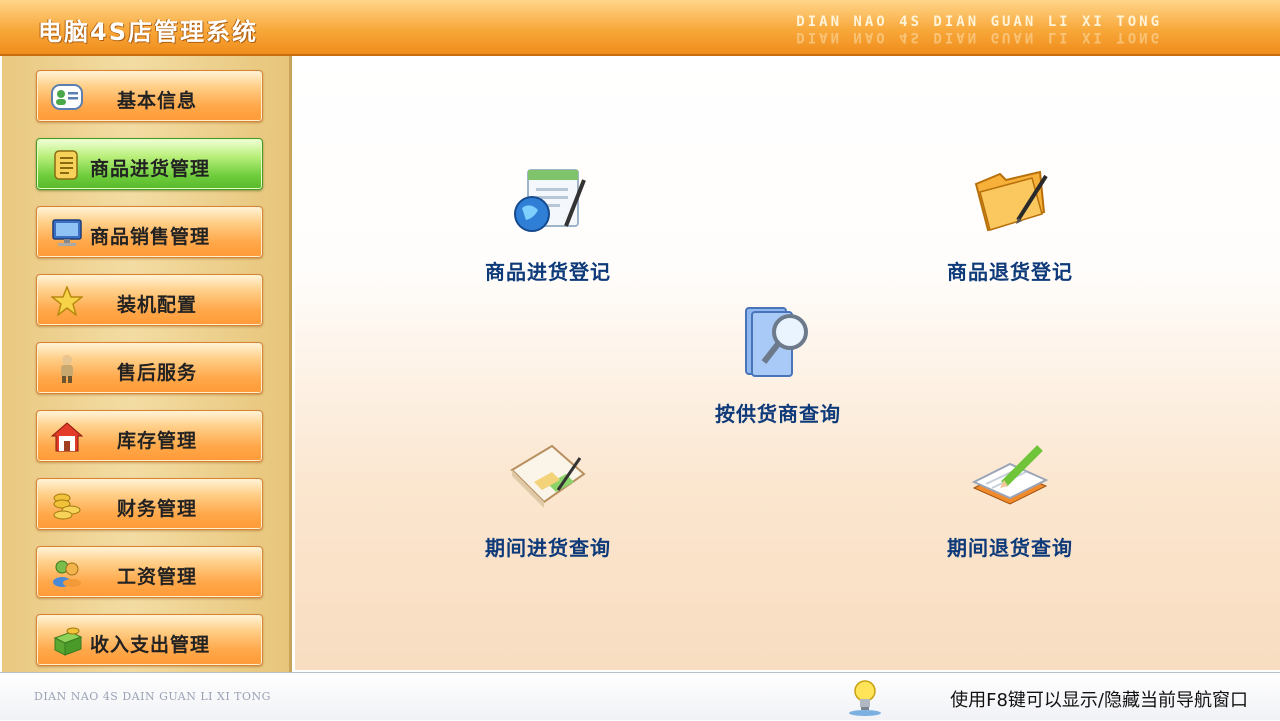 The height and width of the screenshot is (721, 1280). What do you see at coordinates (979, 22) in the screenshot?
I see `app-subtitle: DIAN NAO 4S DIAN GUAN LI XI TONG` at bounding box center [979, 22].